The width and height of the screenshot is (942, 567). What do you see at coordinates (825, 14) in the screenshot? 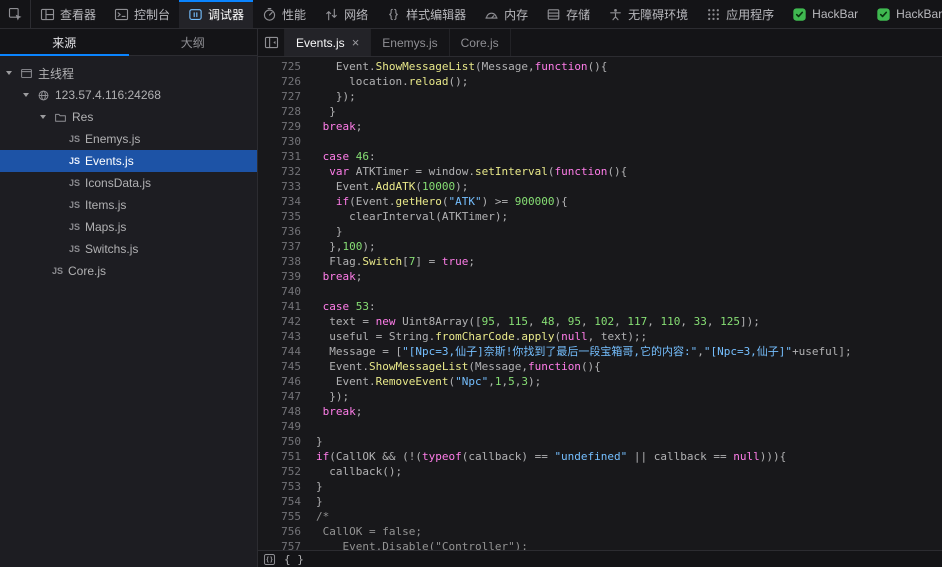
I see `tool-tab-hackbar: HackBar` at bounding box center [825, 14].